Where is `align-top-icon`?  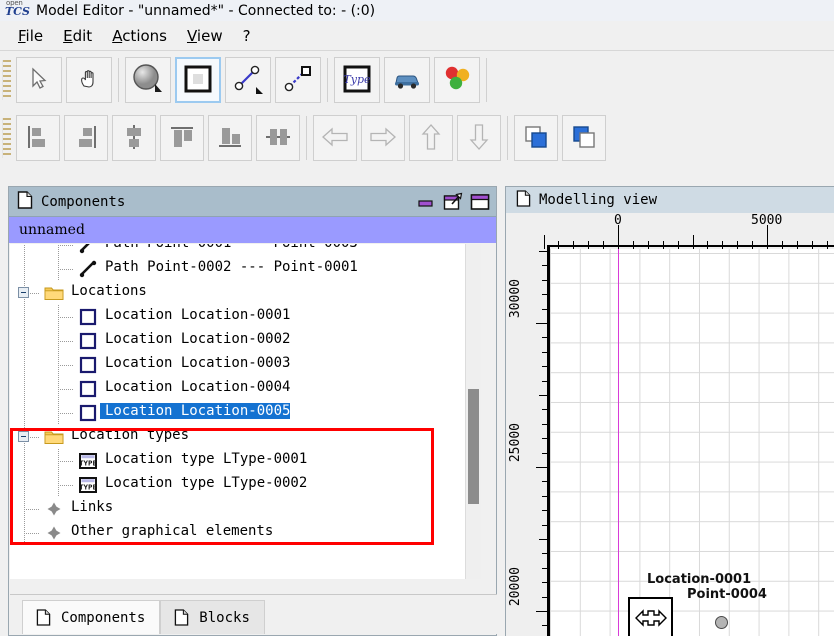 align-top-icon is located at coordinates (182, 138).